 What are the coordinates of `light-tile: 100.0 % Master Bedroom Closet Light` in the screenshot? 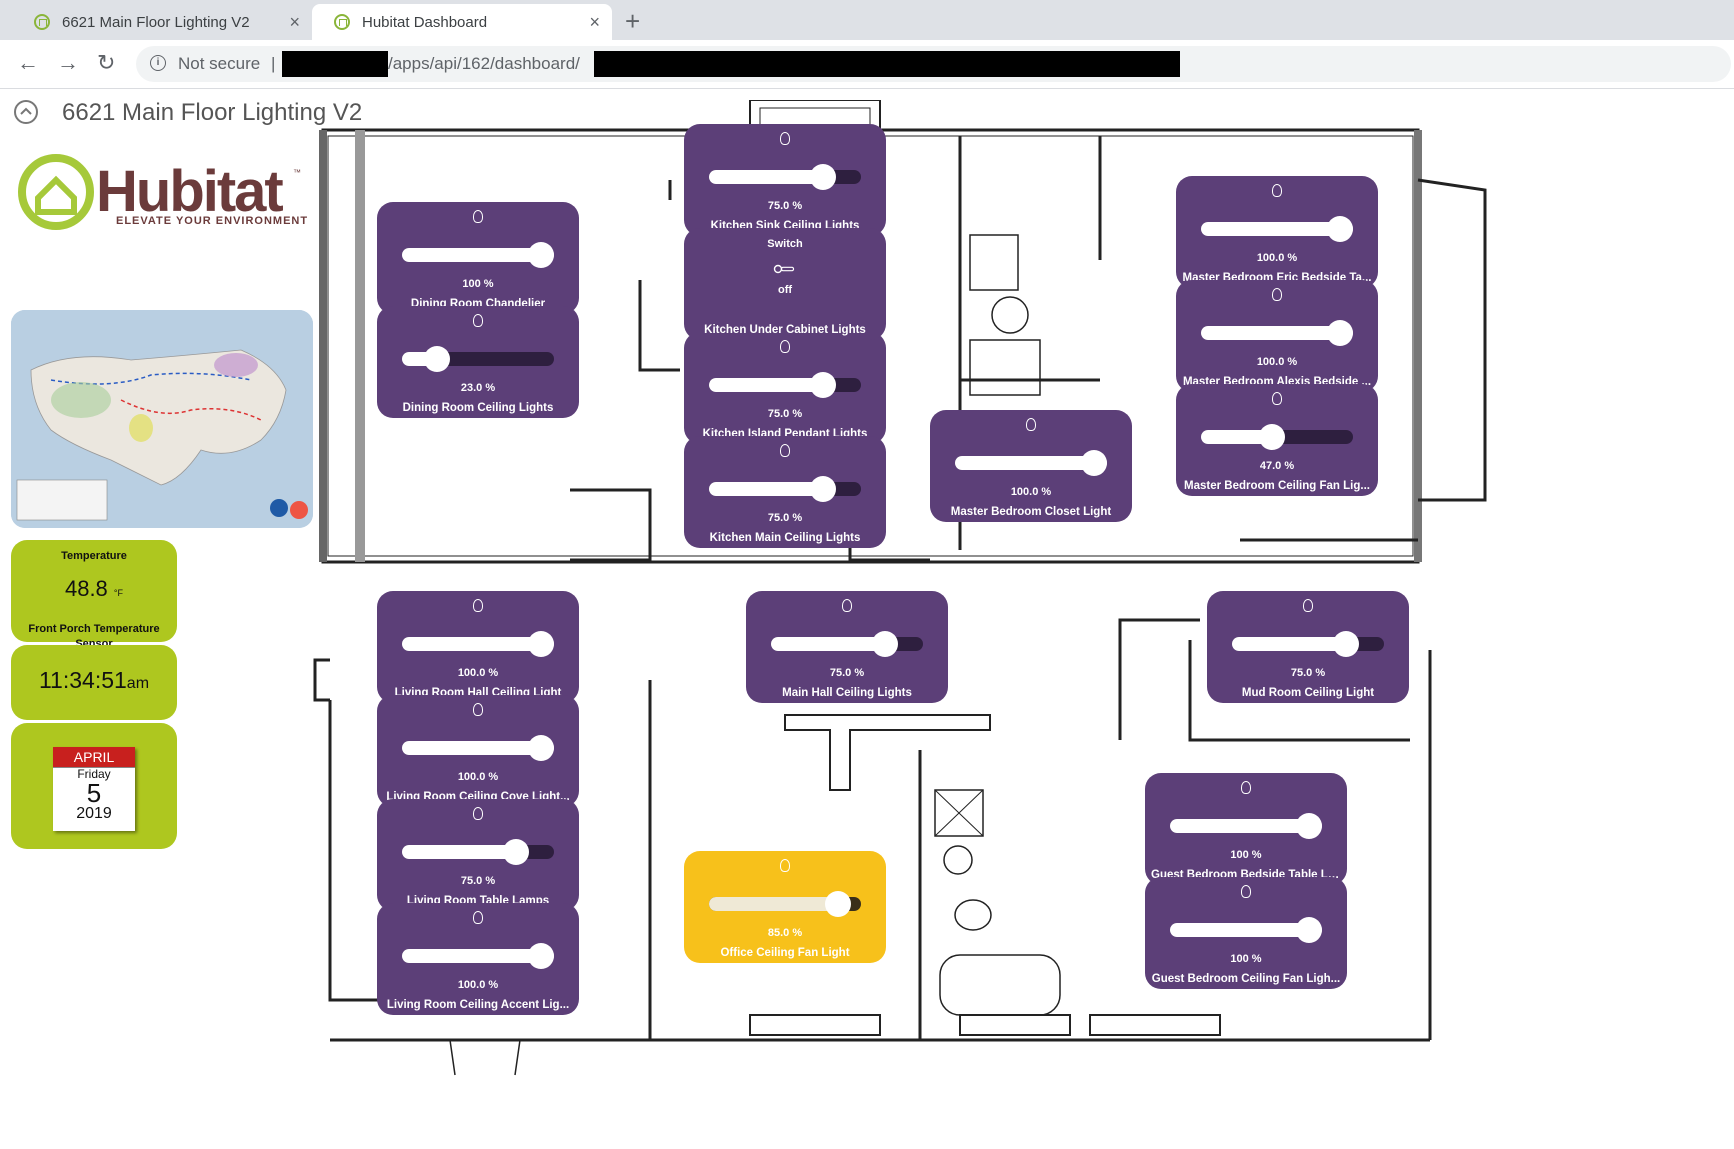 It's located at (1031, 466).